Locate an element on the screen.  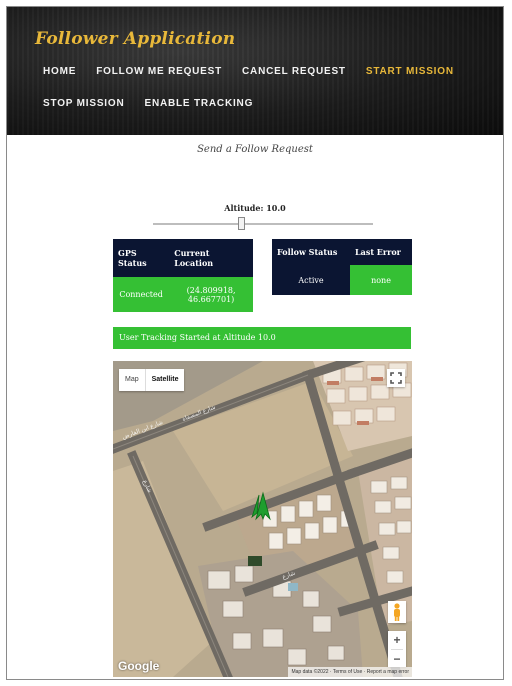
current-location-value: (24.809918, 46.667701) is located at coordinates (211, 294).